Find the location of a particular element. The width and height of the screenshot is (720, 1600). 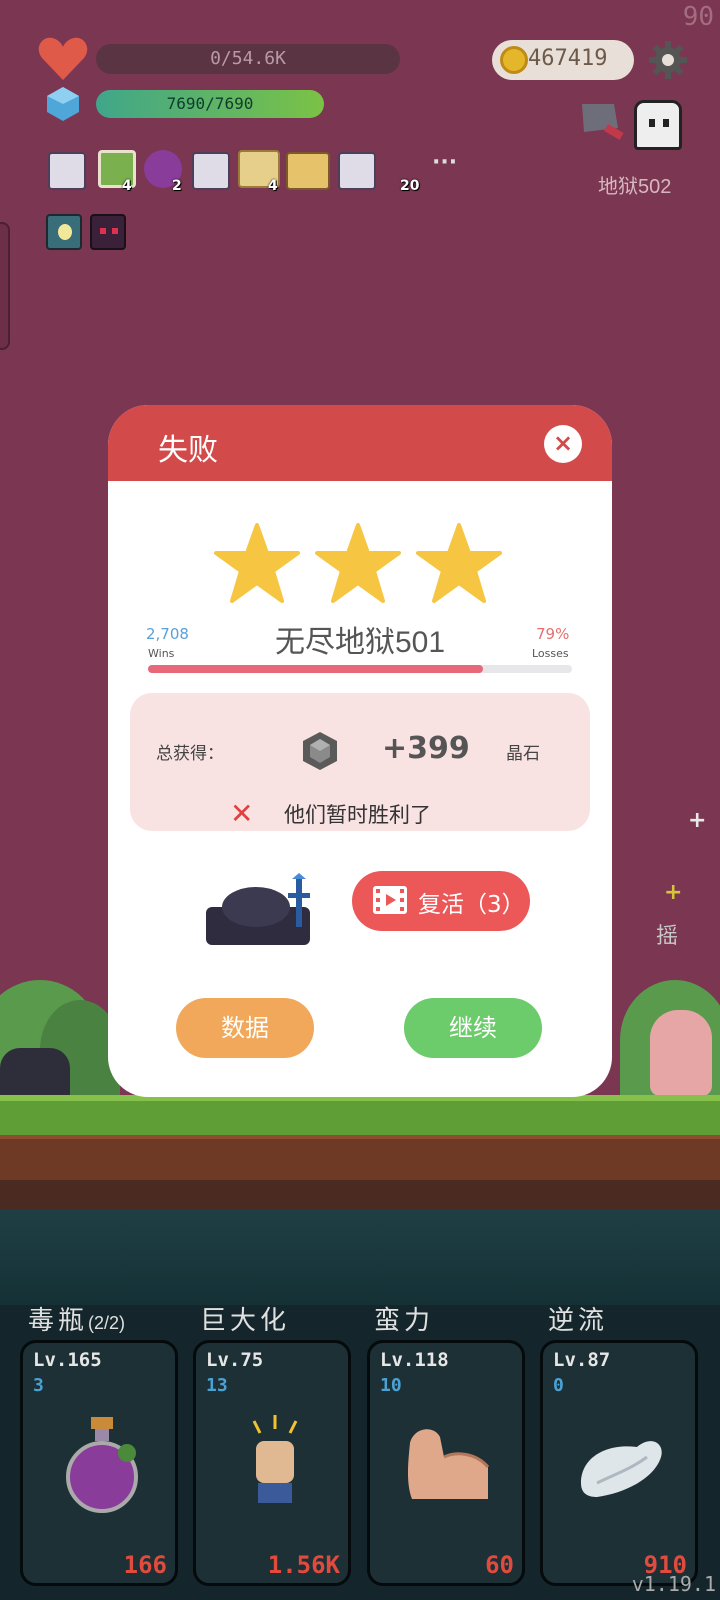

muscle-arm-icon is located at coordinates (449, 1464).